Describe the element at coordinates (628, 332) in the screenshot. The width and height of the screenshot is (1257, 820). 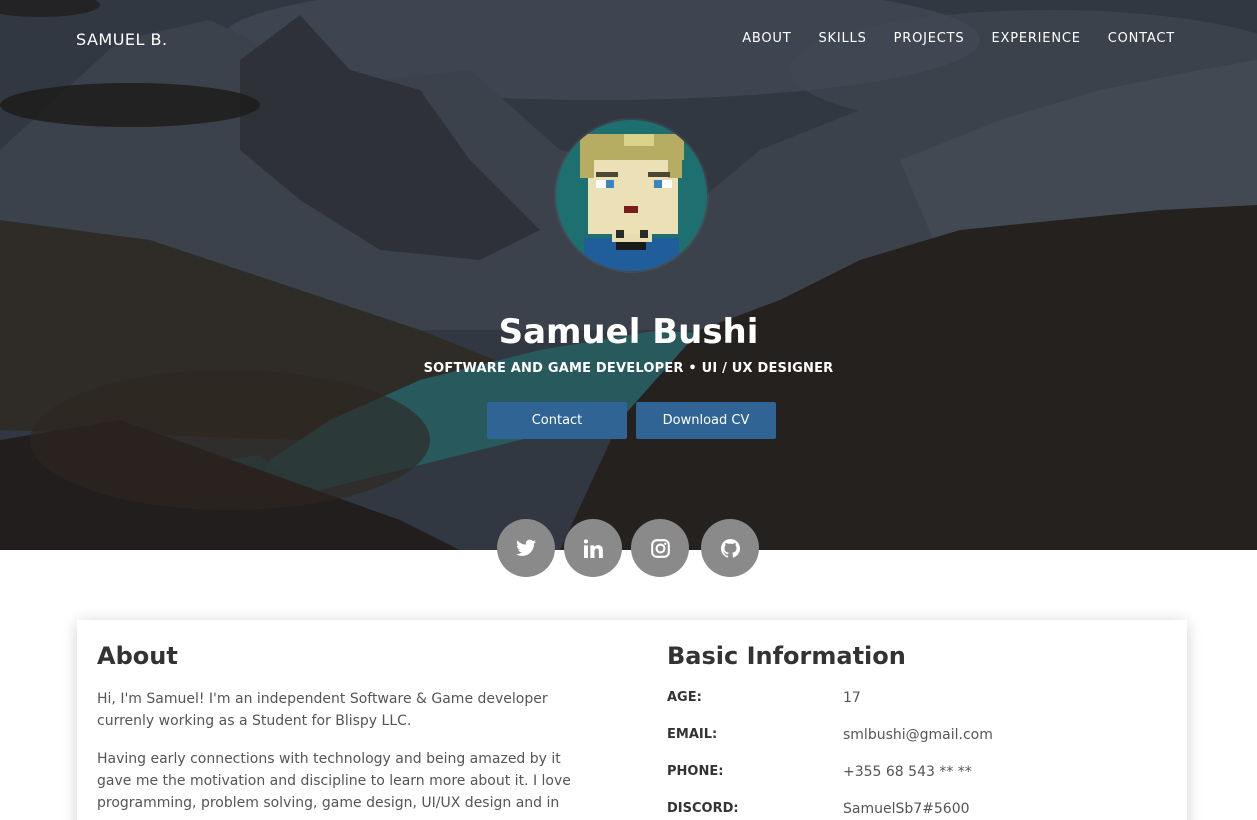
I see `profile-name: Samuel Bushi` at that location.